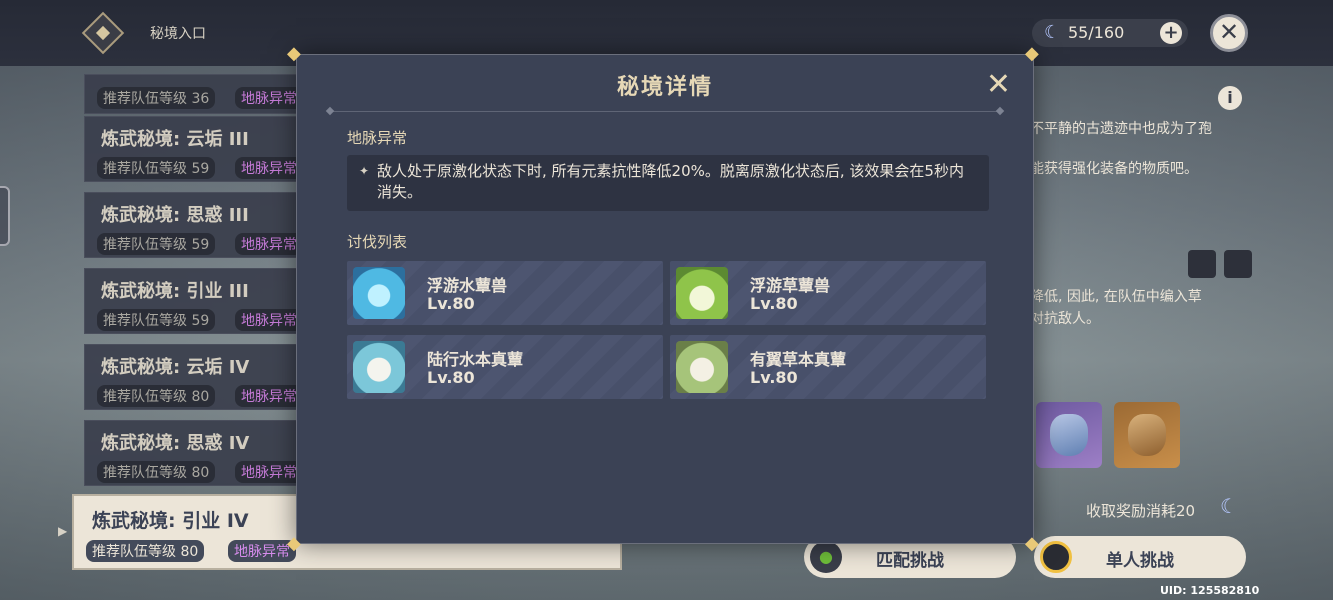 Image resolution: width=1333 pixels, height=600 pixels. Describe the element at coordinates (702, 367) in the screenshot. I see `dendro-fungus-sage-portrait-icon` at that location.